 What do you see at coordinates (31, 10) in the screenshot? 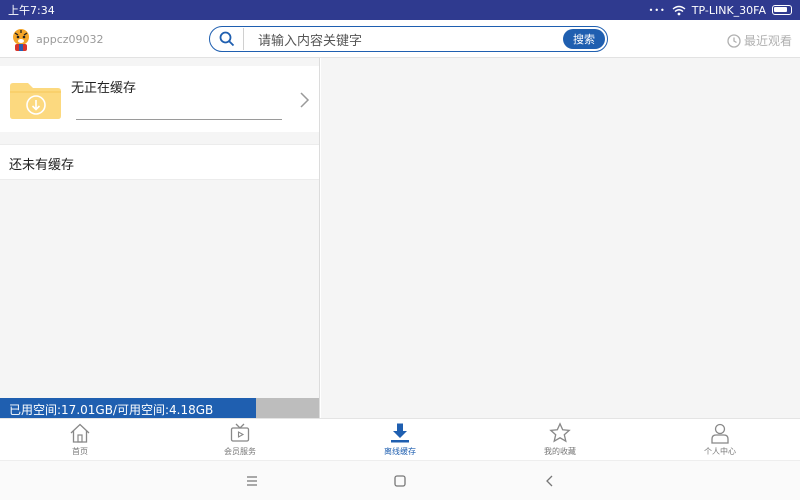
I see `status-time: 上午7:34` at bounding box center [31, 10].